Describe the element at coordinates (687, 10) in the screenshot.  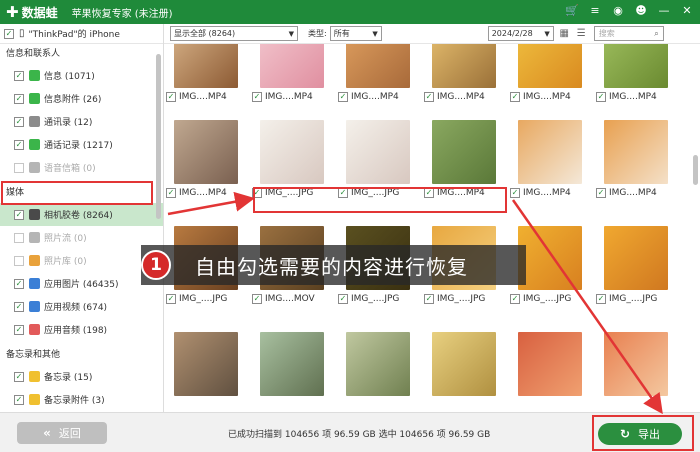
I see `close-icon: ✕` at that location.